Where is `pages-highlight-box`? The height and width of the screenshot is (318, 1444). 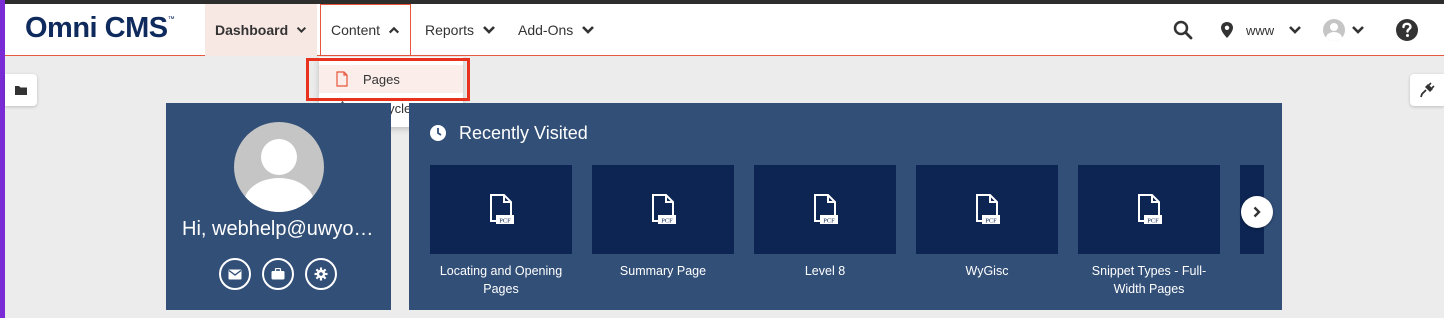 pages-highlight-box is located at coordinates (388, 79).